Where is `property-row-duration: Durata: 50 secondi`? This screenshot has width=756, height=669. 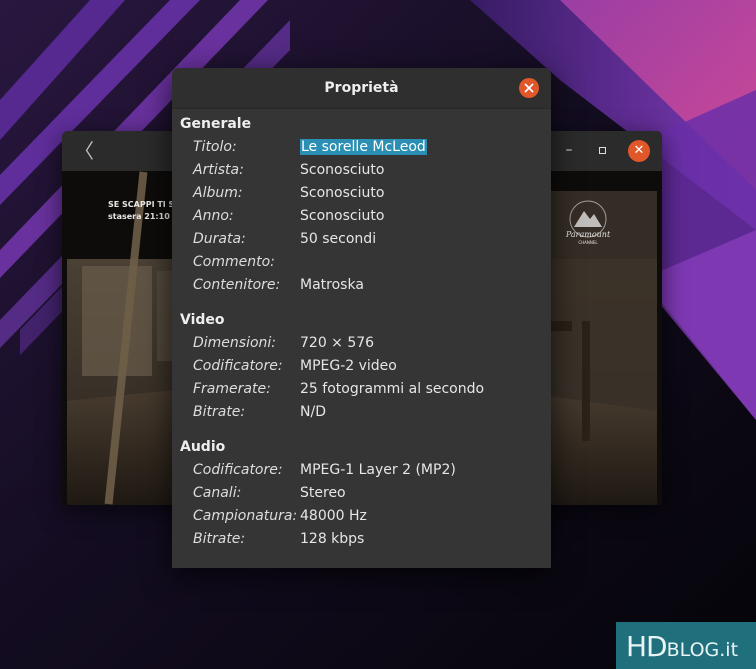 property-row-duration: Durata: 50 secondi is located at coordinates (361, 242).